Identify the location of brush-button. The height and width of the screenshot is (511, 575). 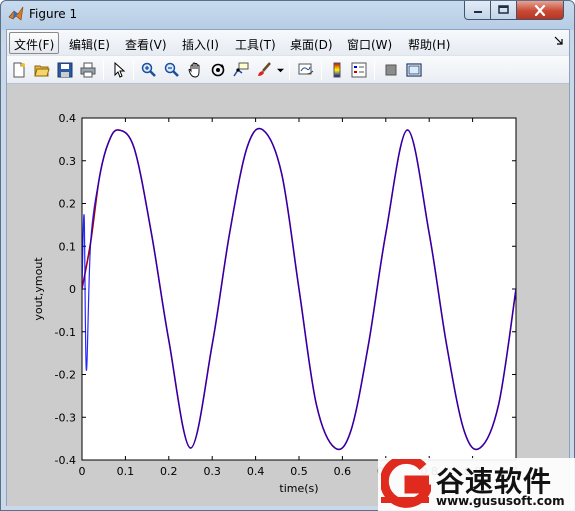
(264, 70).